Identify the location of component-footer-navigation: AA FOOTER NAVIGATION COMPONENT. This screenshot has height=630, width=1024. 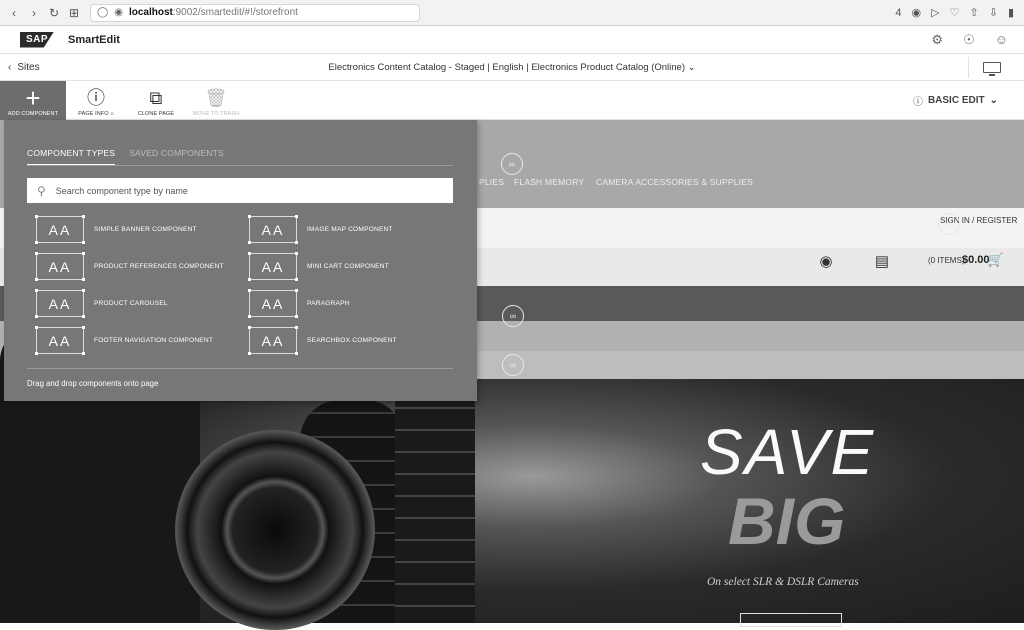
(124, 340).